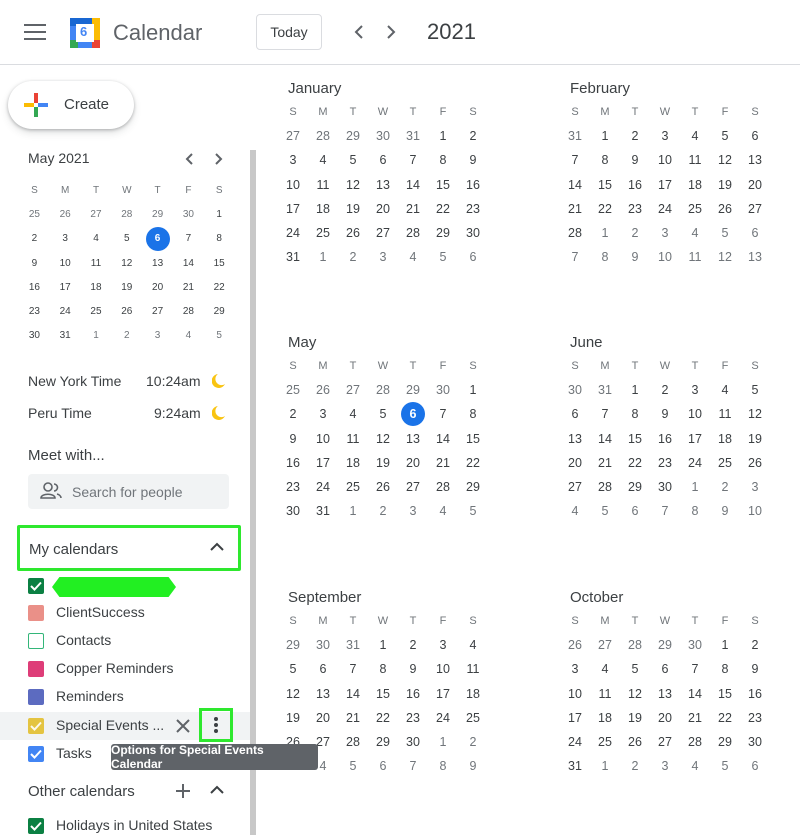 The image size is (800, 840). What do you see at coordinates (383, 185) in the screenshot?
I see `day-cell: 13` at bounding box center [383, 185].